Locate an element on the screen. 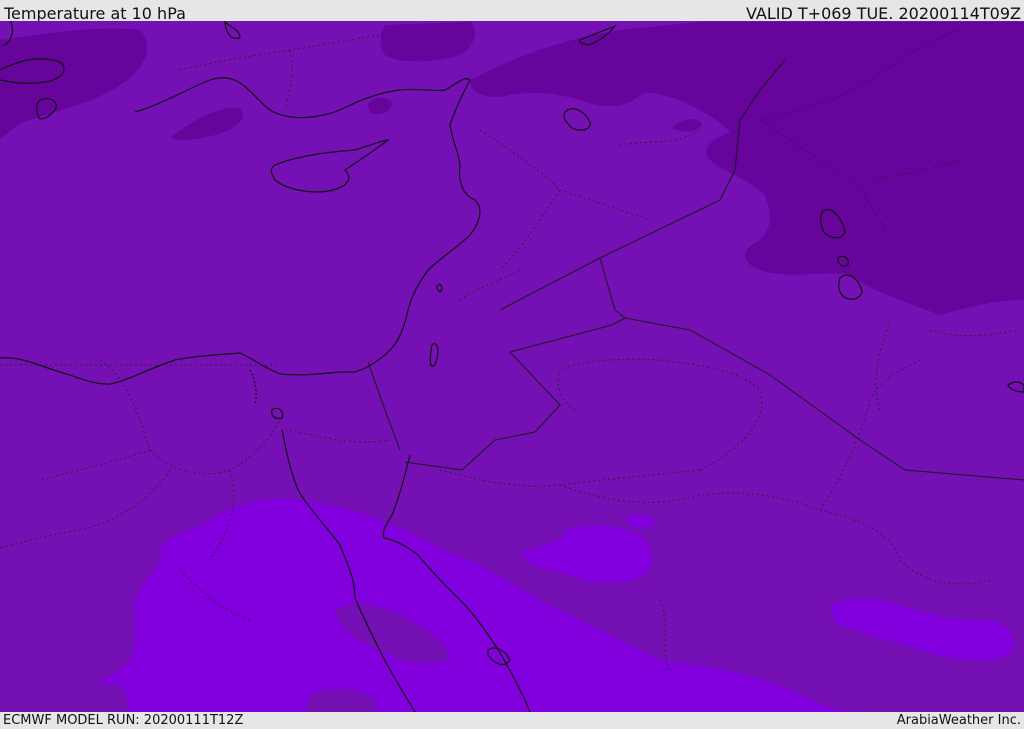 Image resolution: width=1024 pixels, height=729 pixels. model-run-label: ECMWF MODEL RUN: 20200111T12Z is located at coordinates (123, 720).